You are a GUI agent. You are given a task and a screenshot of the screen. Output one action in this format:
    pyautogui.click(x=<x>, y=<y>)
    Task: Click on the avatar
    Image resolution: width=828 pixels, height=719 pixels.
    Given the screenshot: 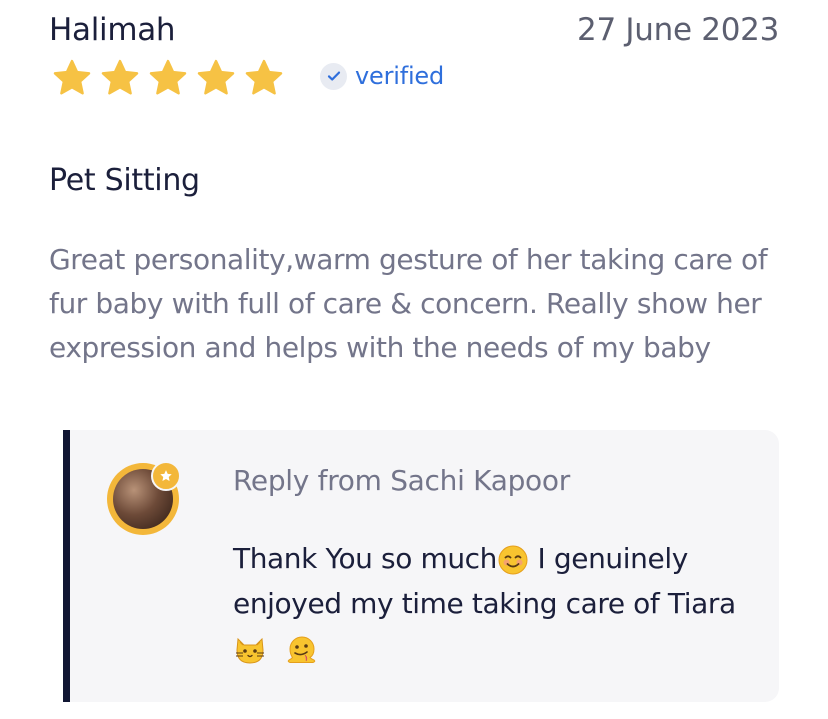 What is the action you would take?
    pyautogui.click(x=144, y=498)
    